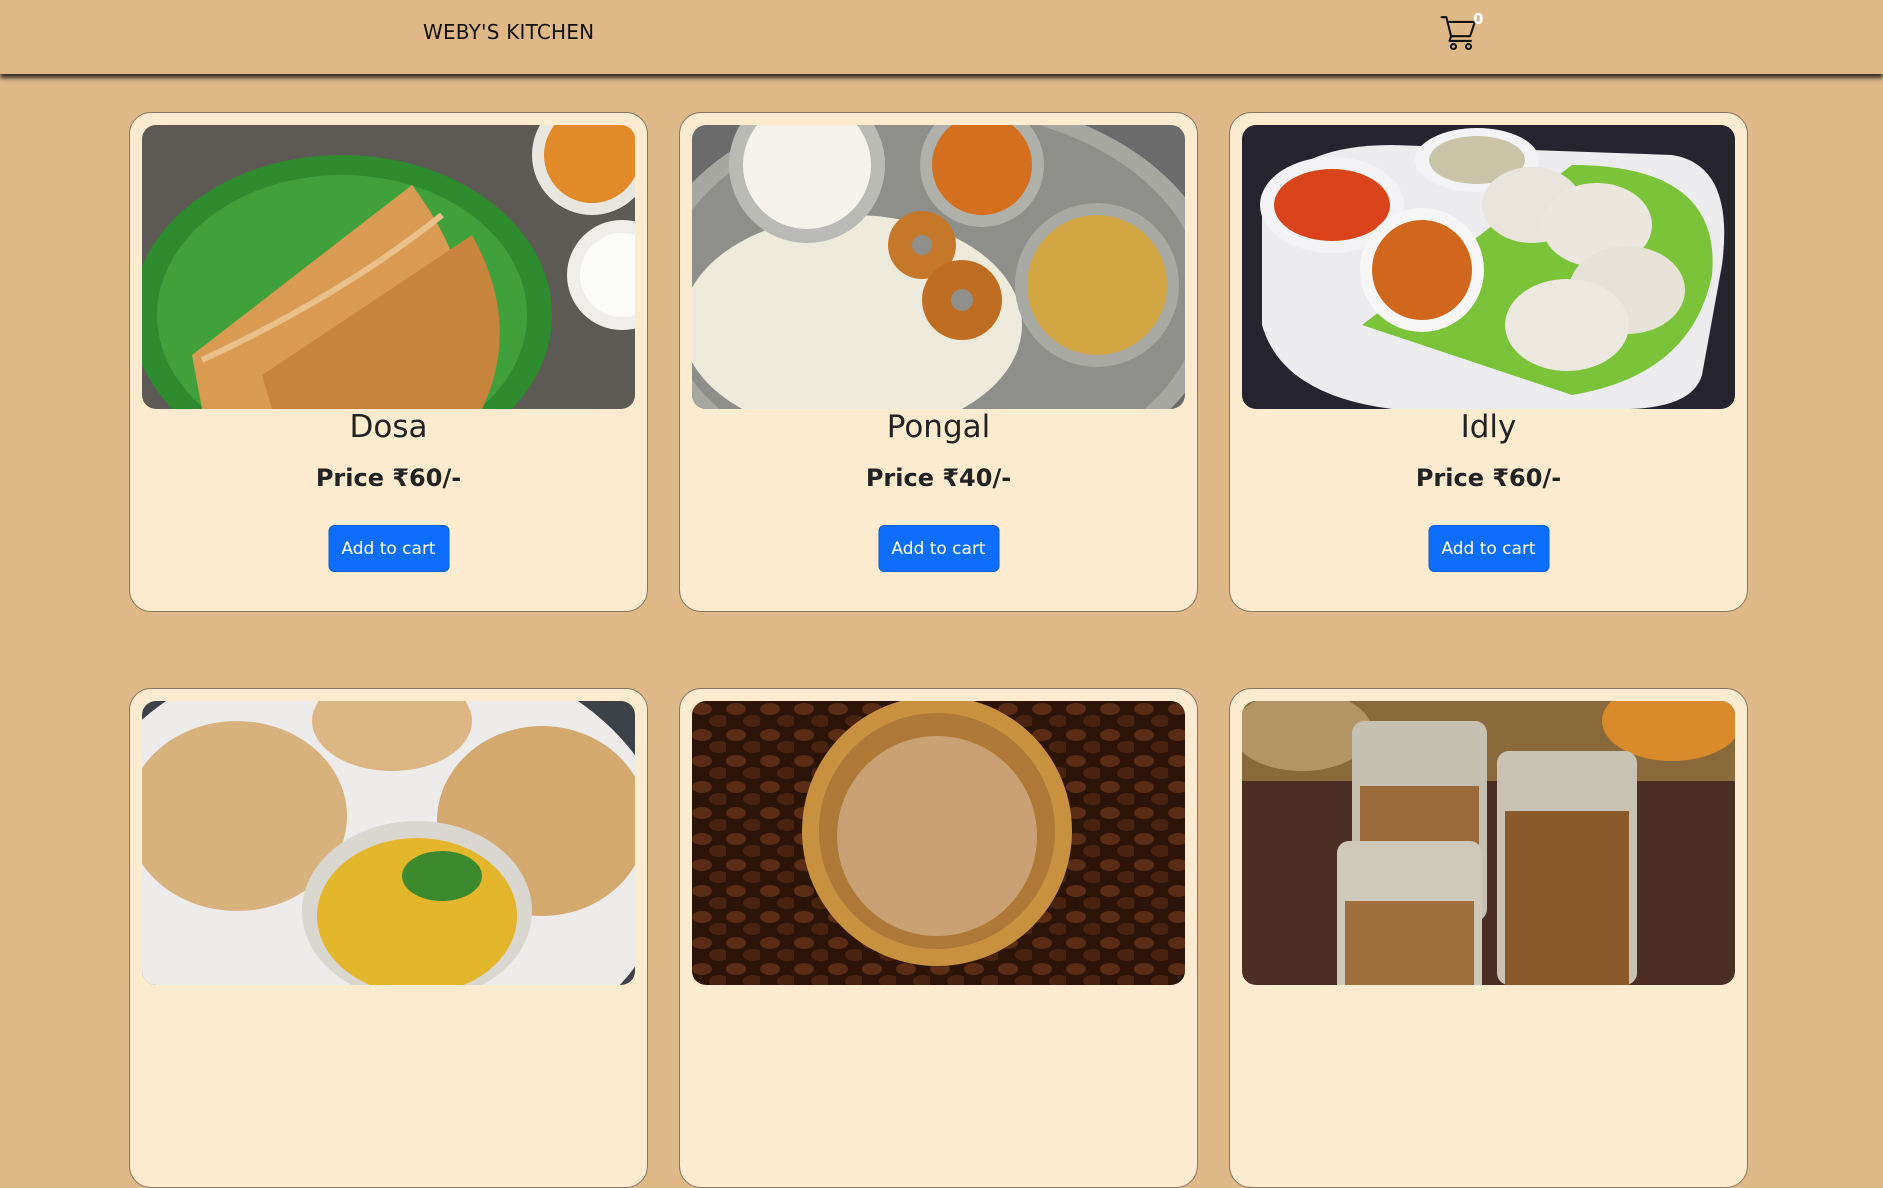  Describe the element at coordinates (388, 843) in the screenshot. I see `poori-photo` at that location.